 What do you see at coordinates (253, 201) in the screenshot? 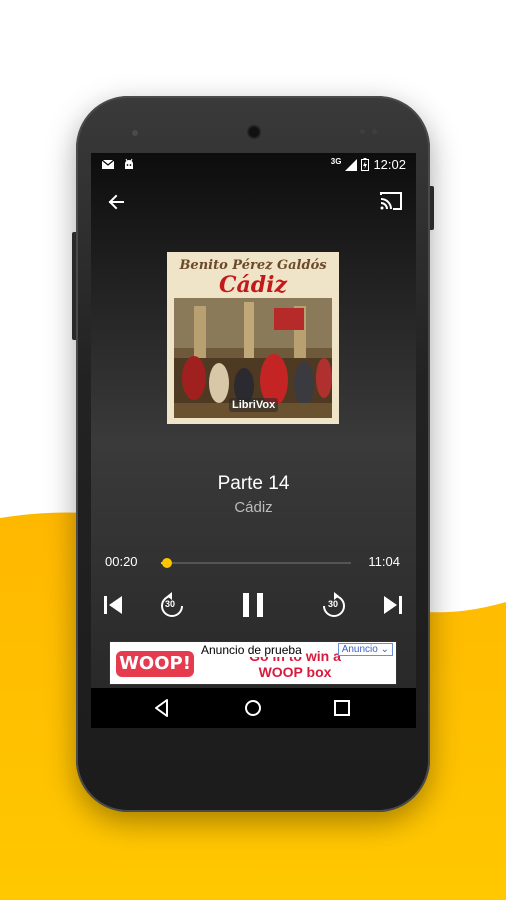
I see `toolbar` at bounding box center [253, 201].